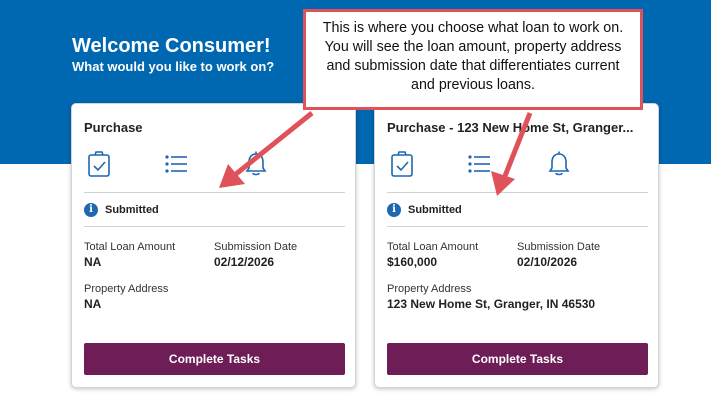  I want to click on total-loan-amount: Total Loan Amount $160,000, so click(432, 255).